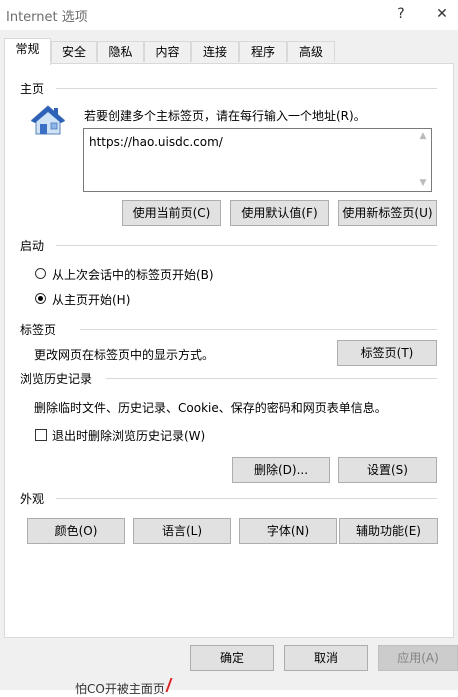 The width and height of the screenshot is (458, 697). I want to click on tabs-divider, so click(258, 329).